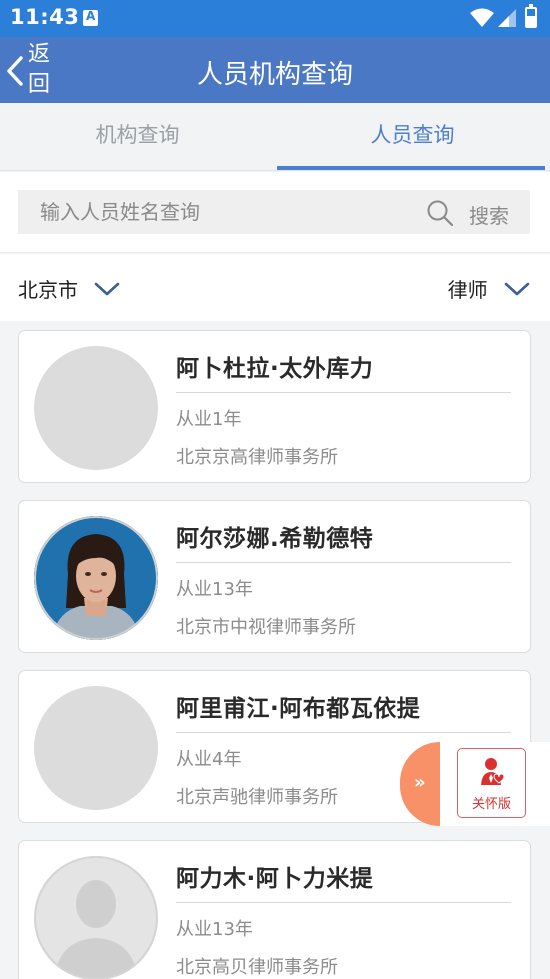  I want to click on person-firm: 北京京高律师事务所, so click(257, 457).